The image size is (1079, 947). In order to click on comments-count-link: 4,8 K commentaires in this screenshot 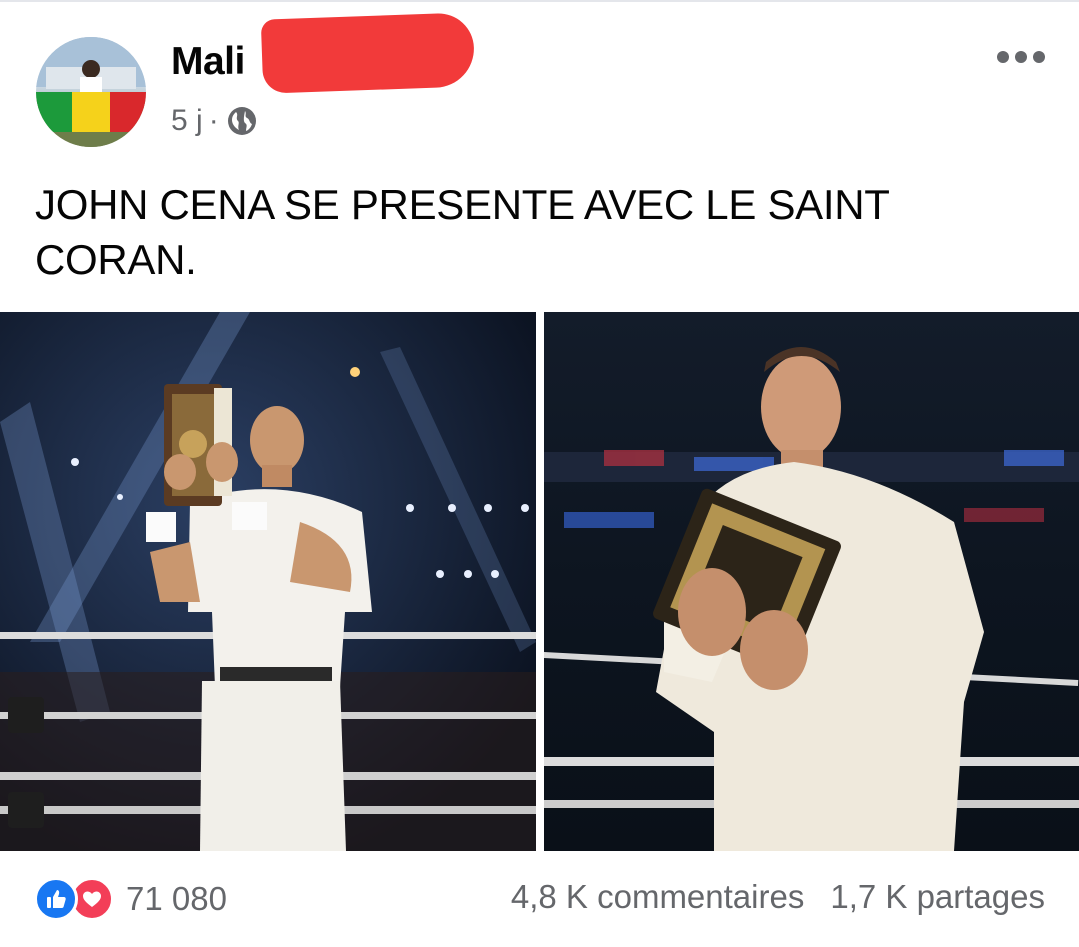, I will do `click(657, 897)`.